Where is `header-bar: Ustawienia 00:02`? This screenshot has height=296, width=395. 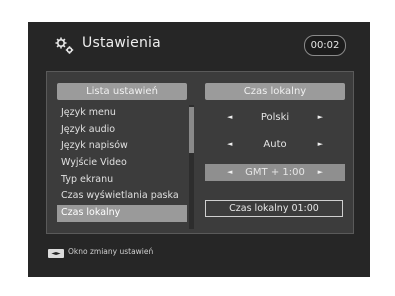 header-bar: Ustawienia 00:02 is located at coordinates (199, 45).